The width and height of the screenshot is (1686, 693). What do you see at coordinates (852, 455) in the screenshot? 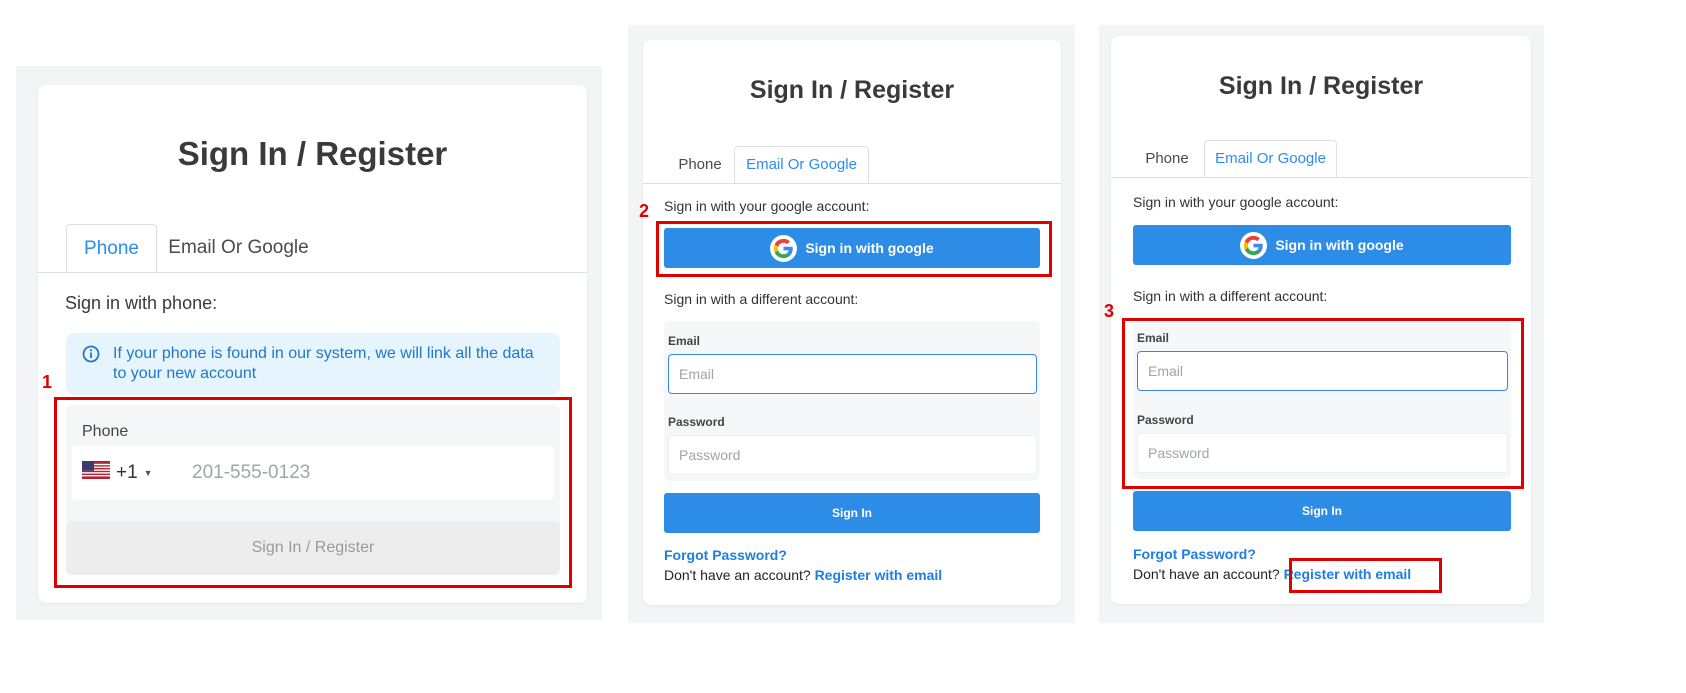
I see `password-input` at bounding box center [852, 455].